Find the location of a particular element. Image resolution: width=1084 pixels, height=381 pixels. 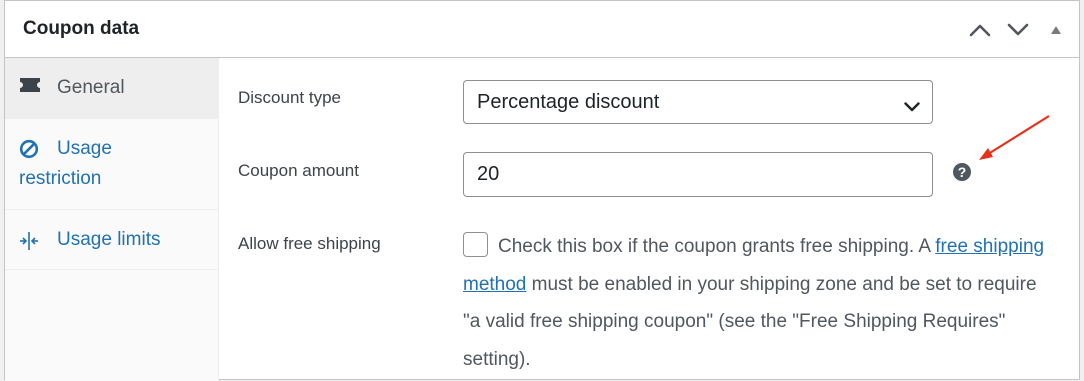

panel-title: Coupon data is located at coordinates (81, 28).